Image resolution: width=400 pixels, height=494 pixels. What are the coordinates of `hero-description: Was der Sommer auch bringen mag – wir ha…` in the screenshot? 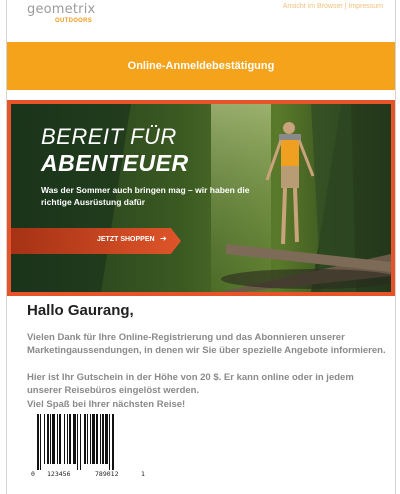 It's located at (145, 196).